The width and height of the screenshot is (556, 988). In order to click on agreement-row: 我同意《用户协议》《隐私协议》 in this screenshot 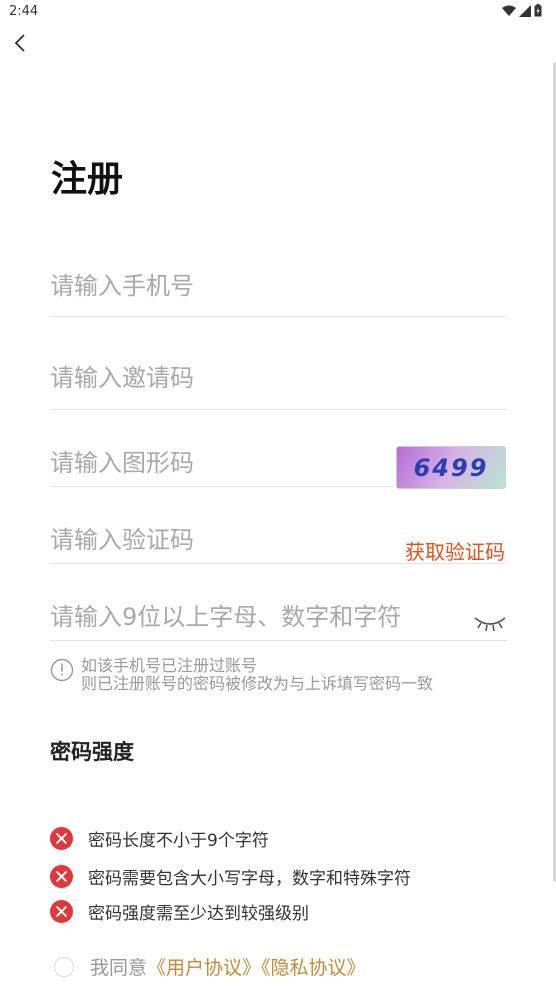, I will do `click(210, 966)`.